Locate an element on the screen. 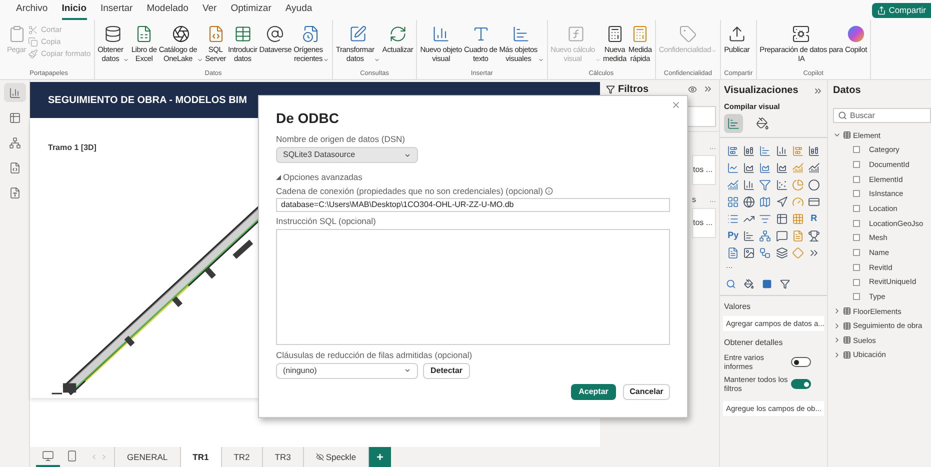 Image resolution: width=931 pixels, height=467 pixels. menu-tab: Modelado is located at coordinates (167, 10).